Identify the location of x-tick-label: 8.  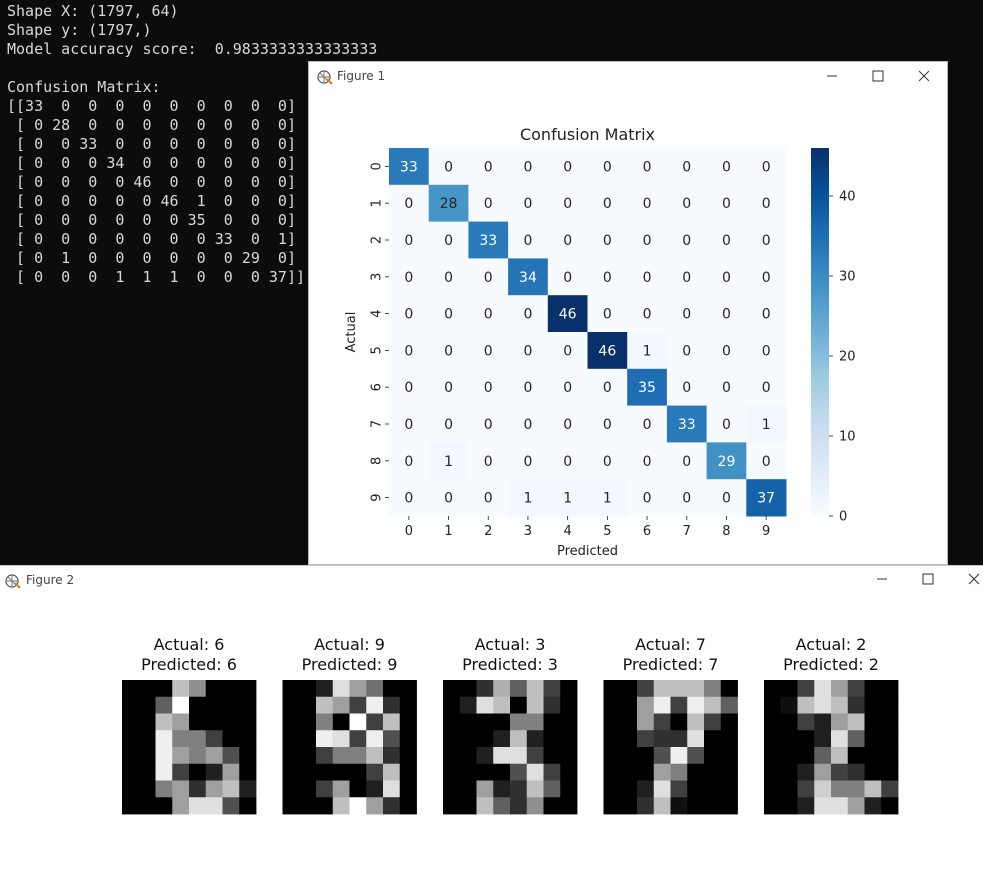
(726, 531).